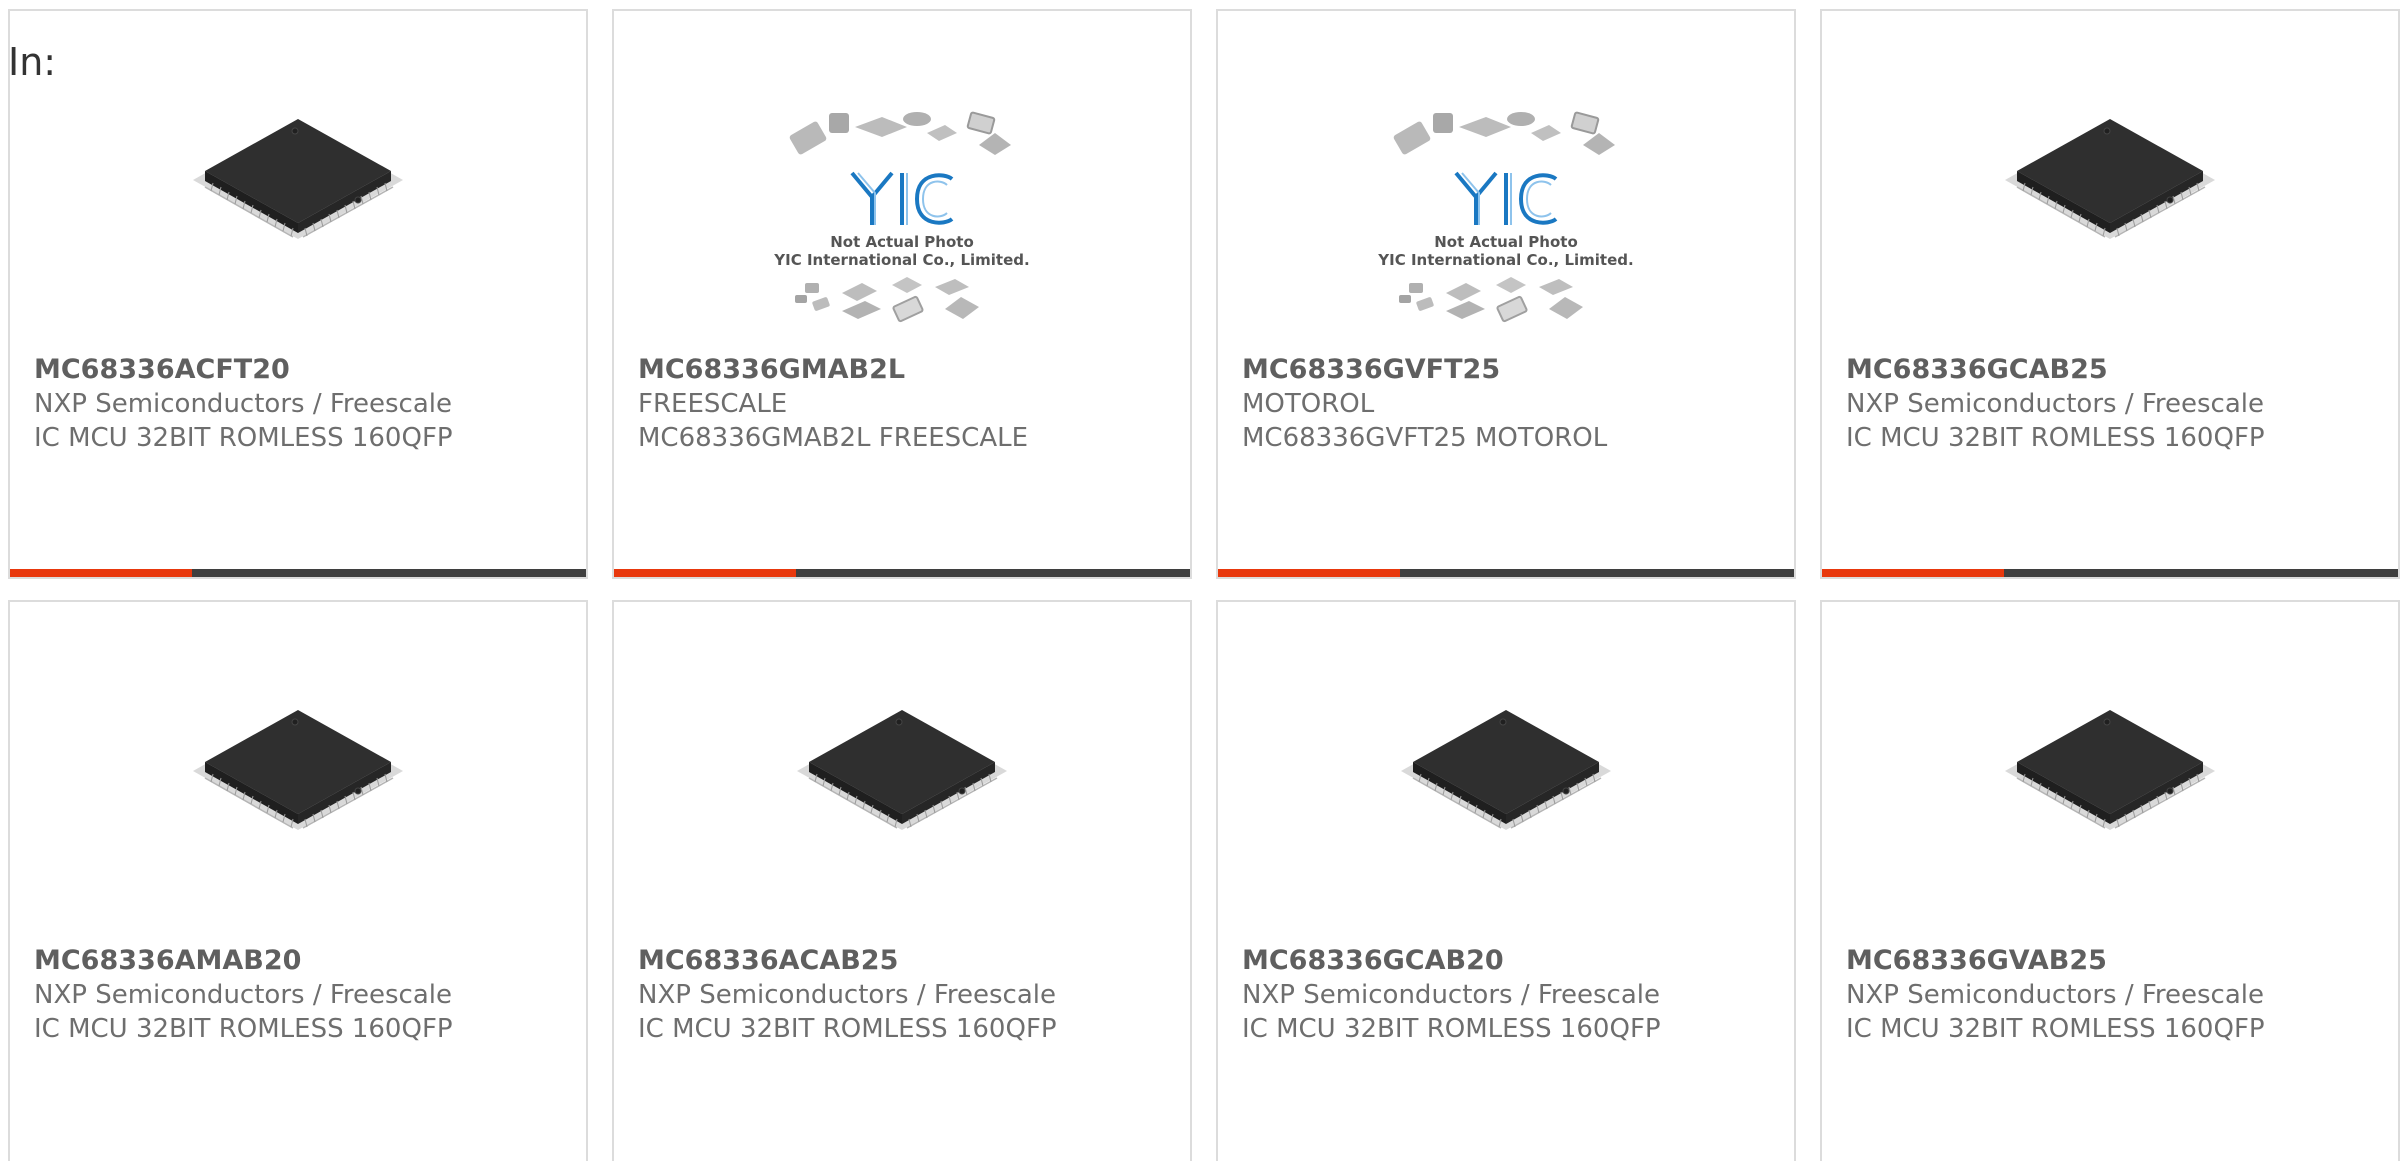  Describe the element at coordinates (1513, 370) in the screenshot. I see `part-number-link: MC68336GVFT25` at that location.